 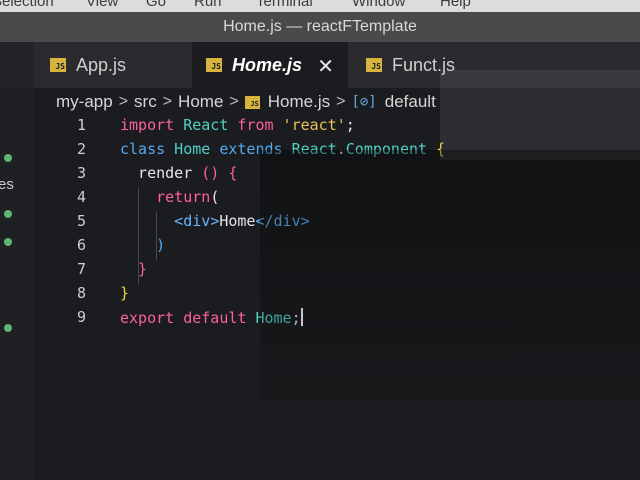 What do you see at coordinates (81, 221) in the screenshot?
I see `line-number: 5` at bounding box center [81, 221].